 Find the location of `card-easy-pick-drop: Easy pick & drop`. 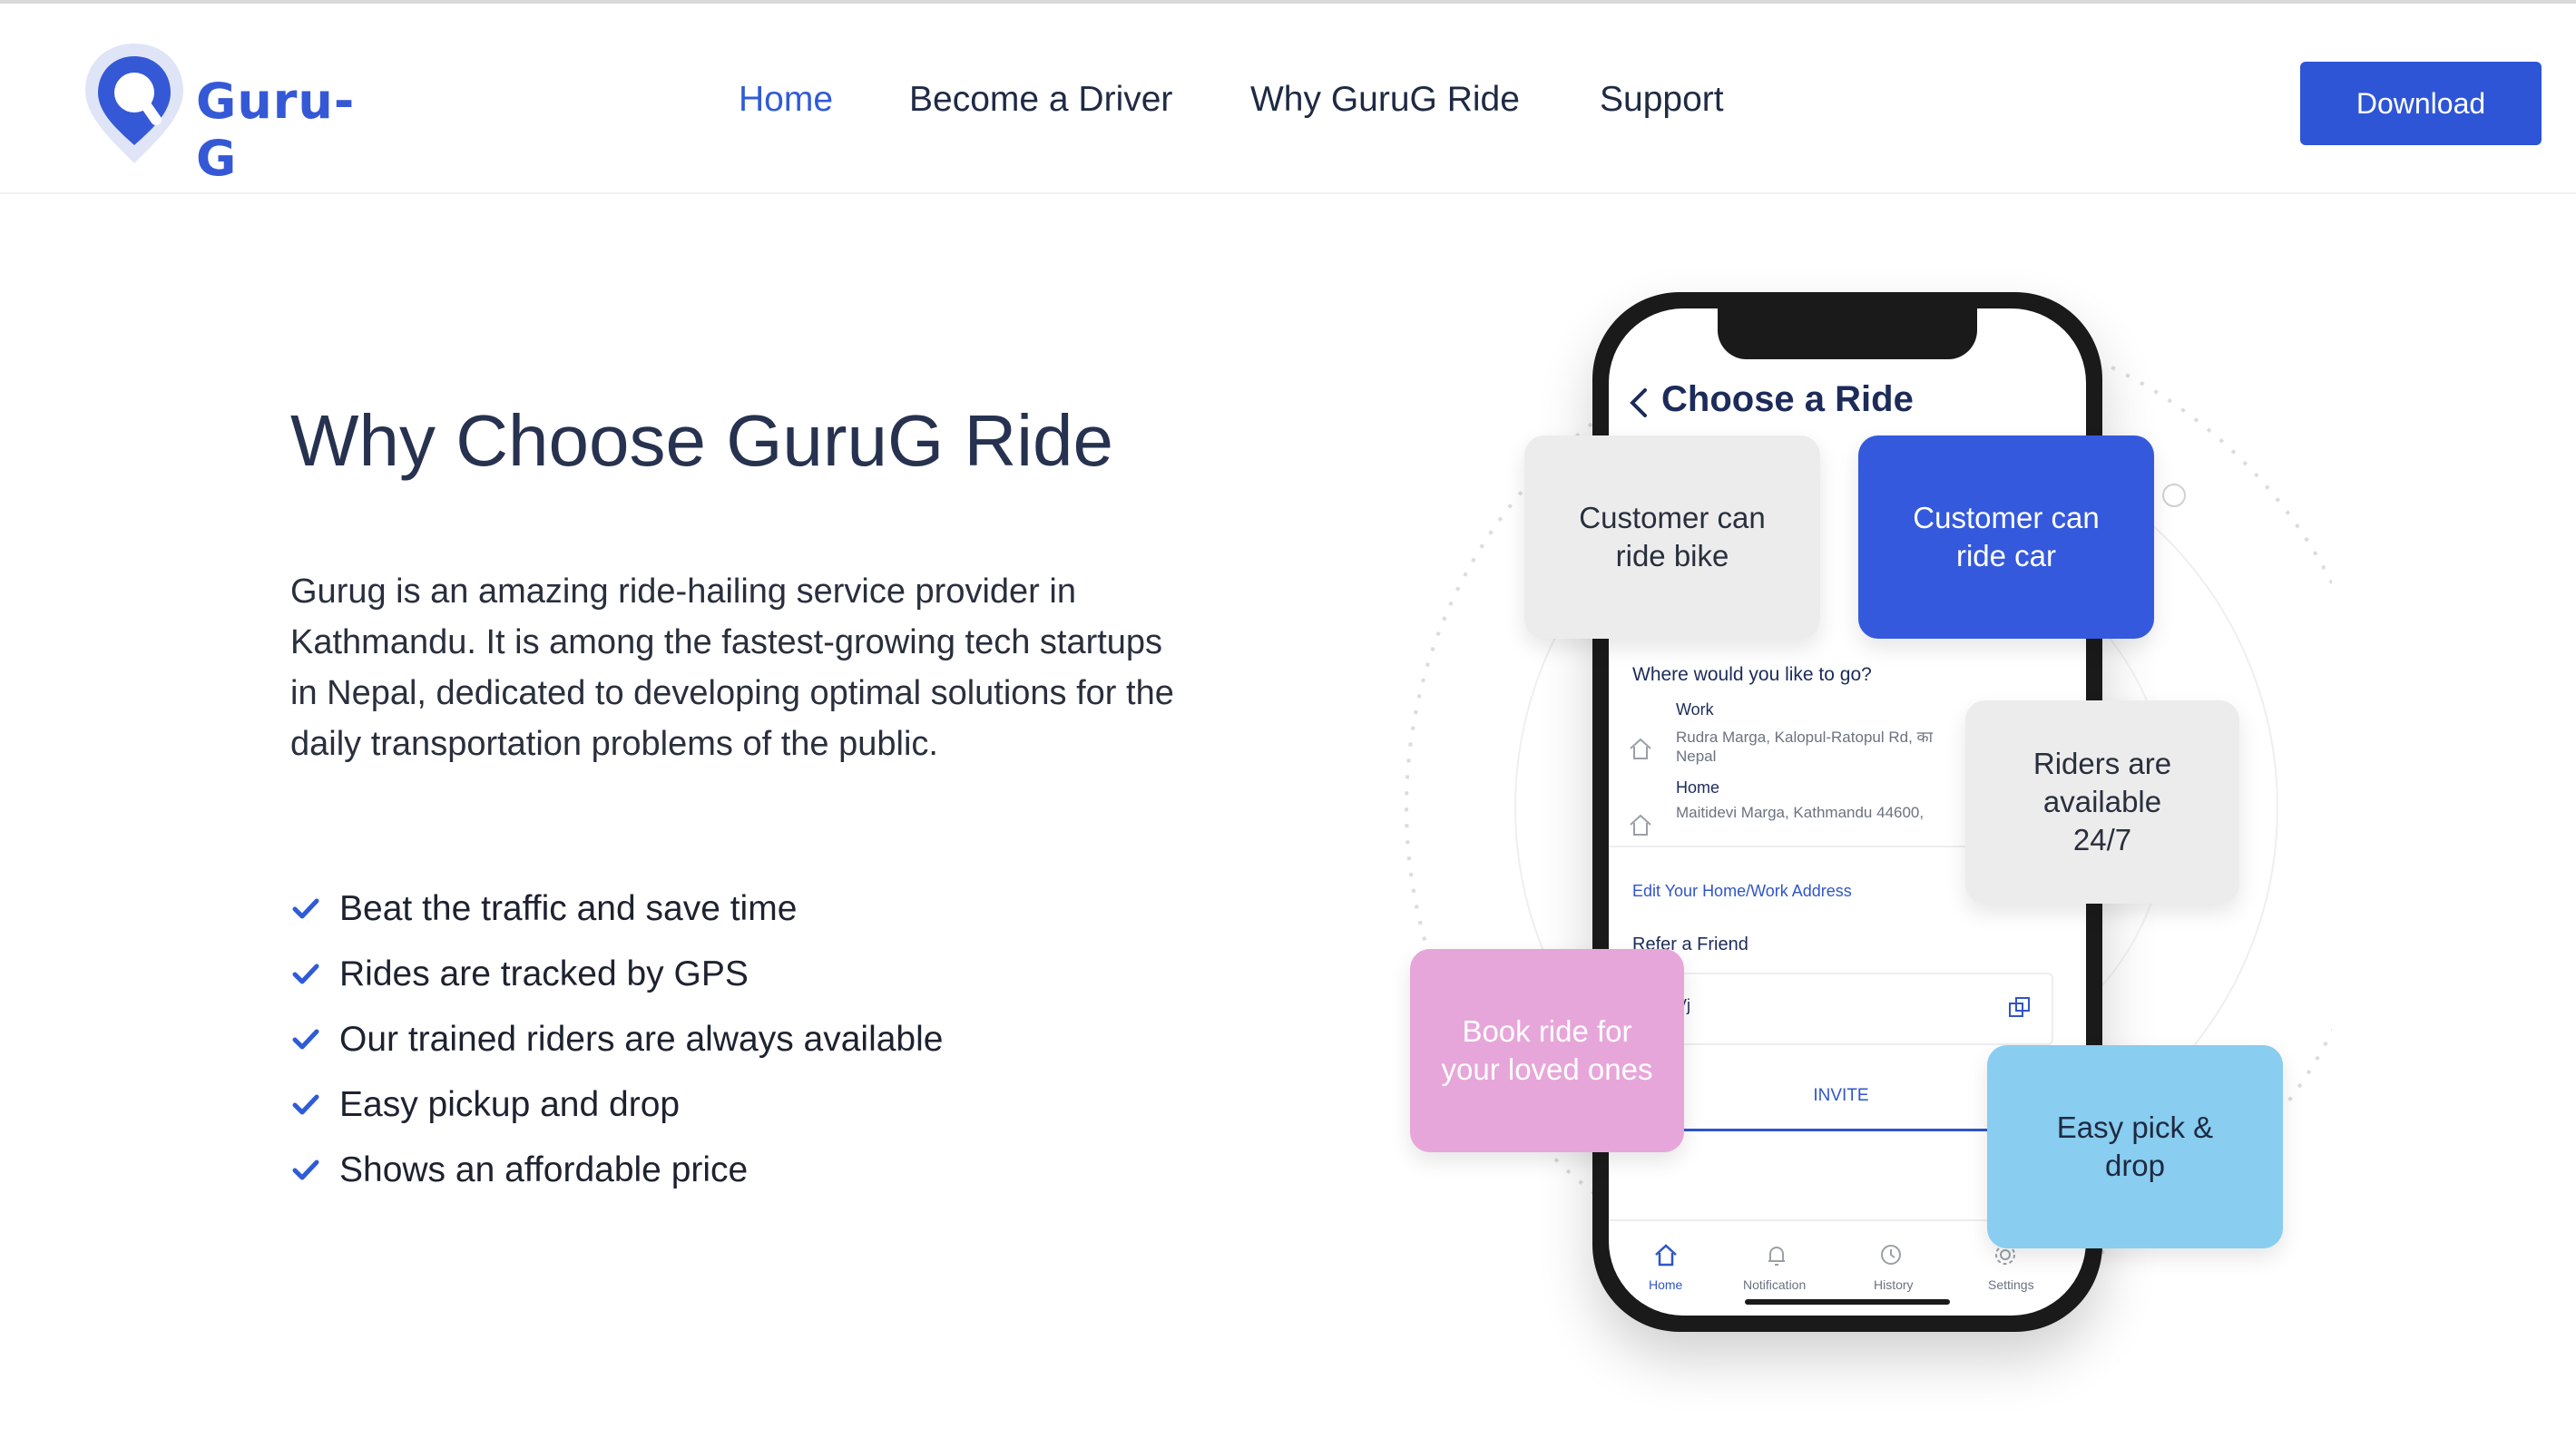

card-easy-pick-drop: Easy pick & drop is located at coordinates (2135, 1146).